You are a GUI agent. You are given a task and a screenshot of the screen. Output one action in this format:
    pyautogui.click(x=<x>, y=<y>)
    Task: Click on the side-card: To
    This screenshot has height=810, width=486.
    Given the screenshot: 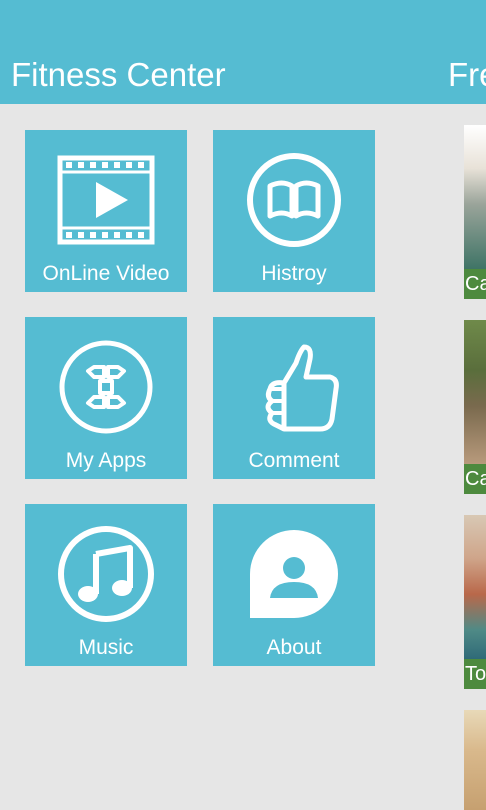 What is the action you would take?
    pyautogui.click(x=475, y=602)
    